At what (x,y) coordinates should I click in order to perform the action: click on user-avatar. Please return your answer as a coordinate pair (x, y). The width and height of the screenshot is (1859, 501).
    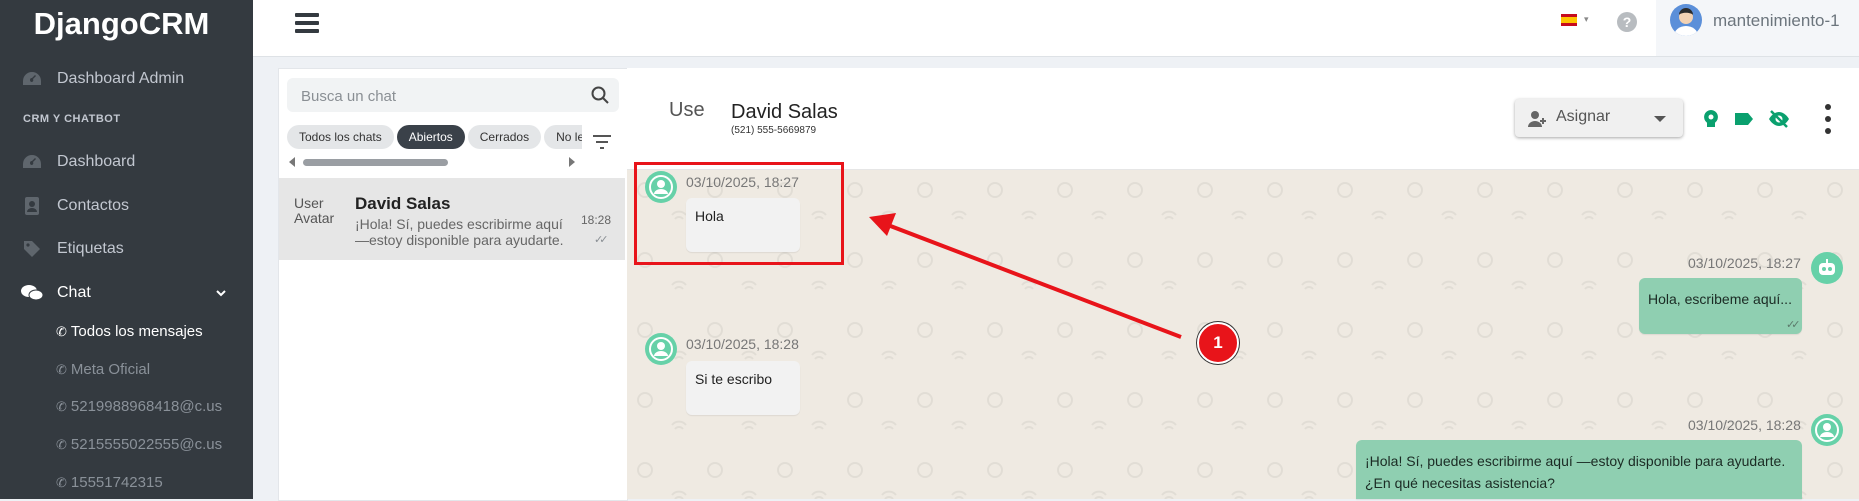
    Looking at the image, I should click on (1686, 20).